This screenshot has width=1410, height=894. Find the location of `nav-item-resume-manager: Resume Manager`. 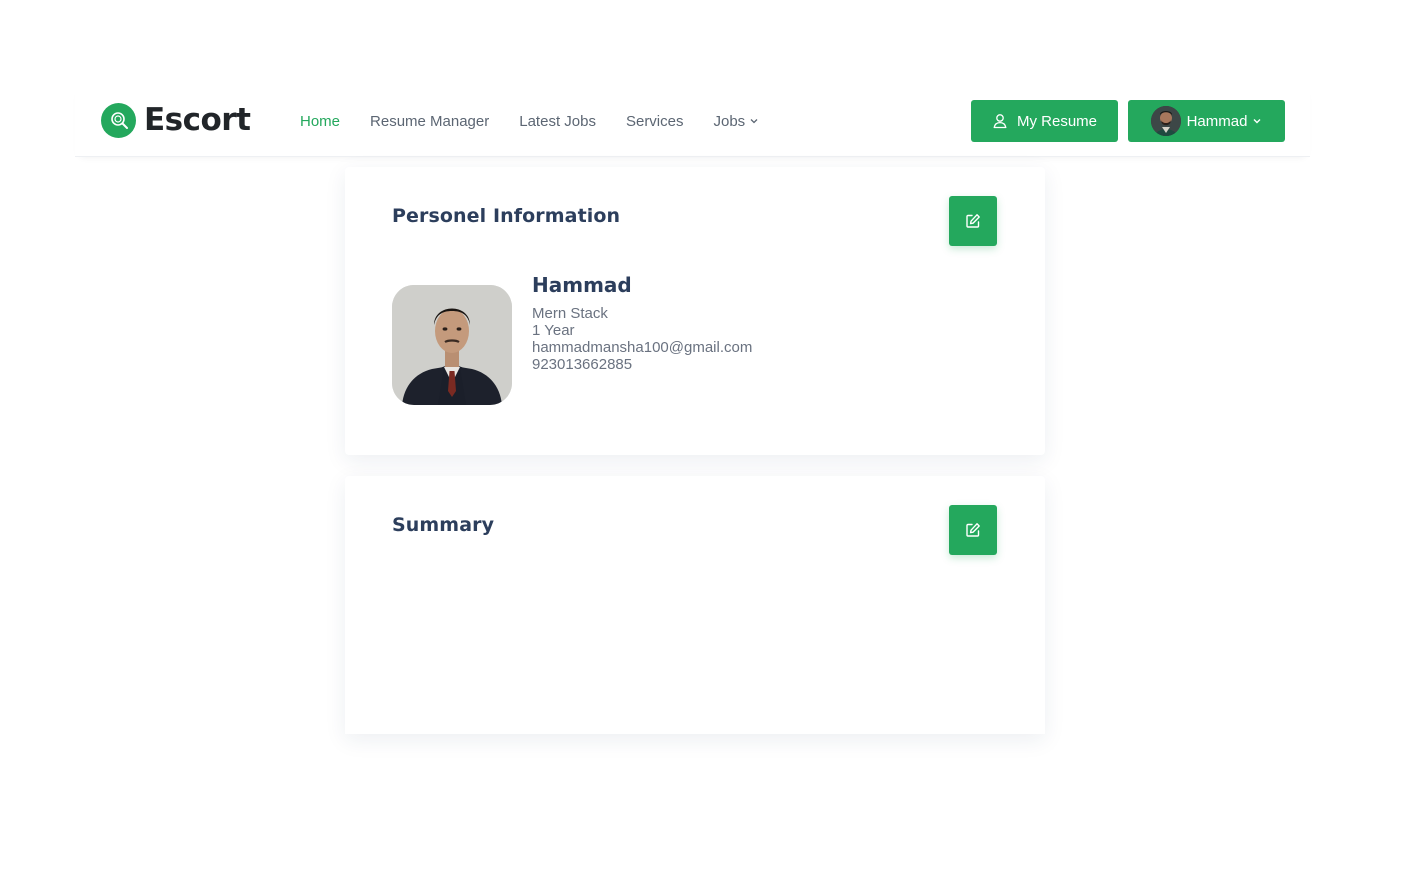

nav-item-resume-manager: Resume Manager is located at coordinates (429, 121).